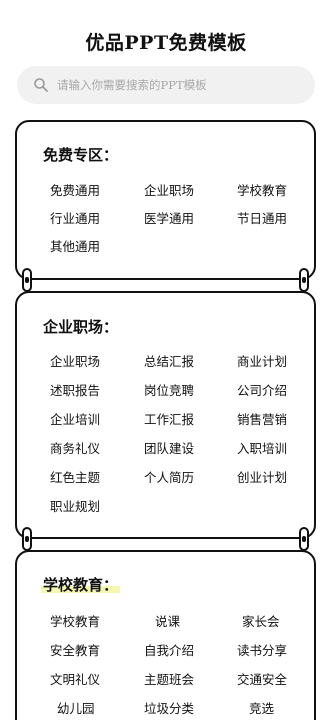 Image resolution: width=332 pixels, height=720 pixels. Describe the element at coordinates (75, 505) in the screenshot. I see `category-item: 职业规划` at that location.